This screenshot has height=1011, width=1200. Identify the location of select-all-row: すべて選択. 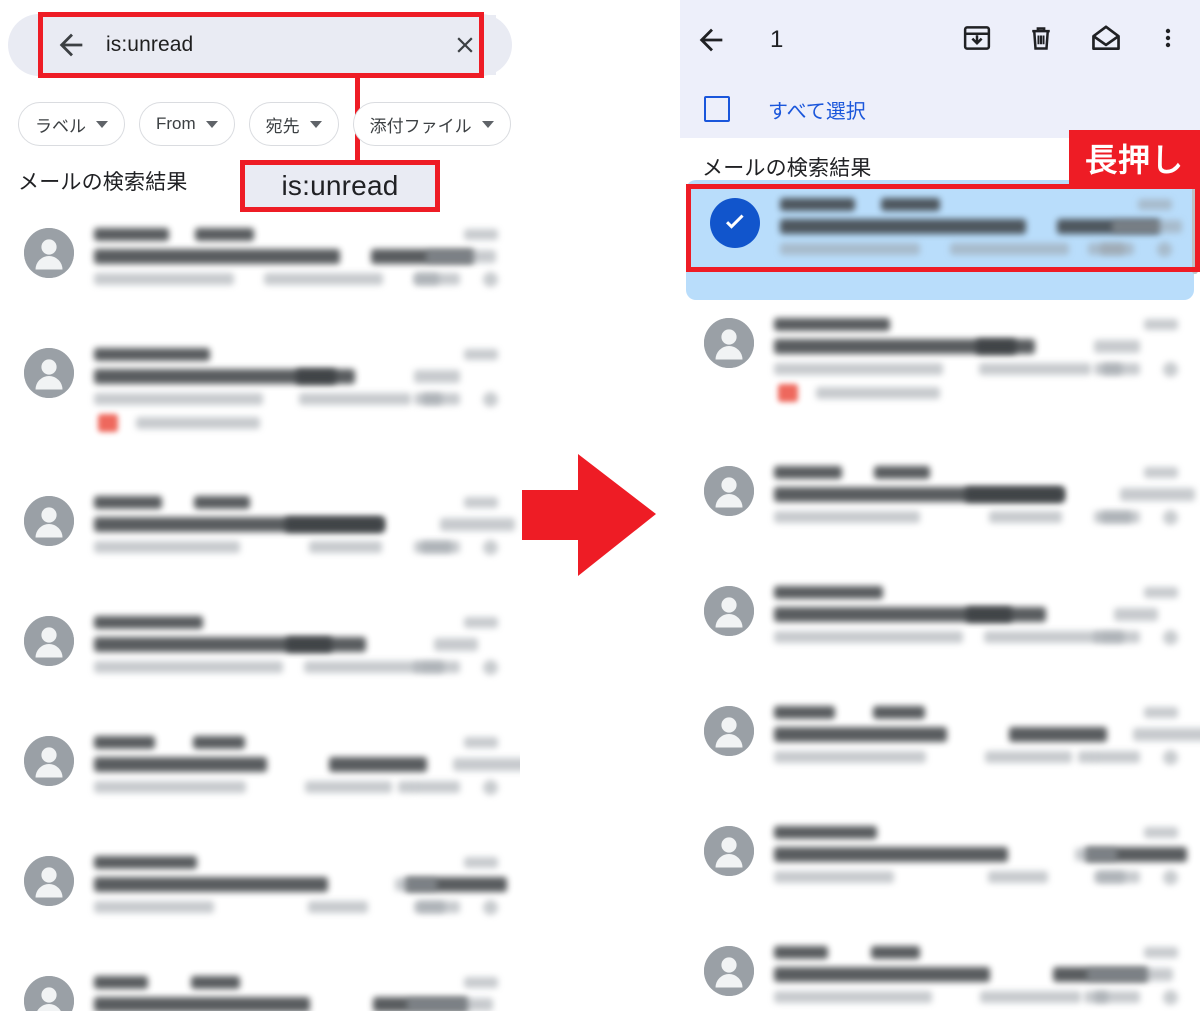
(940, 109).